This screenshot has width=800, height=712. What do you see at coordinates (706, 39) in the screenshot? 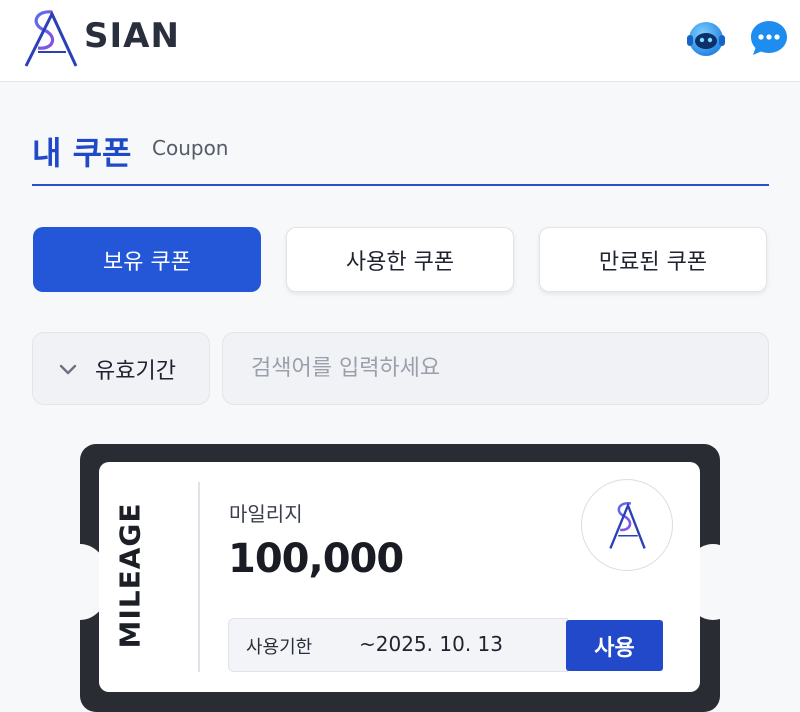
I see `support-agent-icon` at bounding box center [706, 39].